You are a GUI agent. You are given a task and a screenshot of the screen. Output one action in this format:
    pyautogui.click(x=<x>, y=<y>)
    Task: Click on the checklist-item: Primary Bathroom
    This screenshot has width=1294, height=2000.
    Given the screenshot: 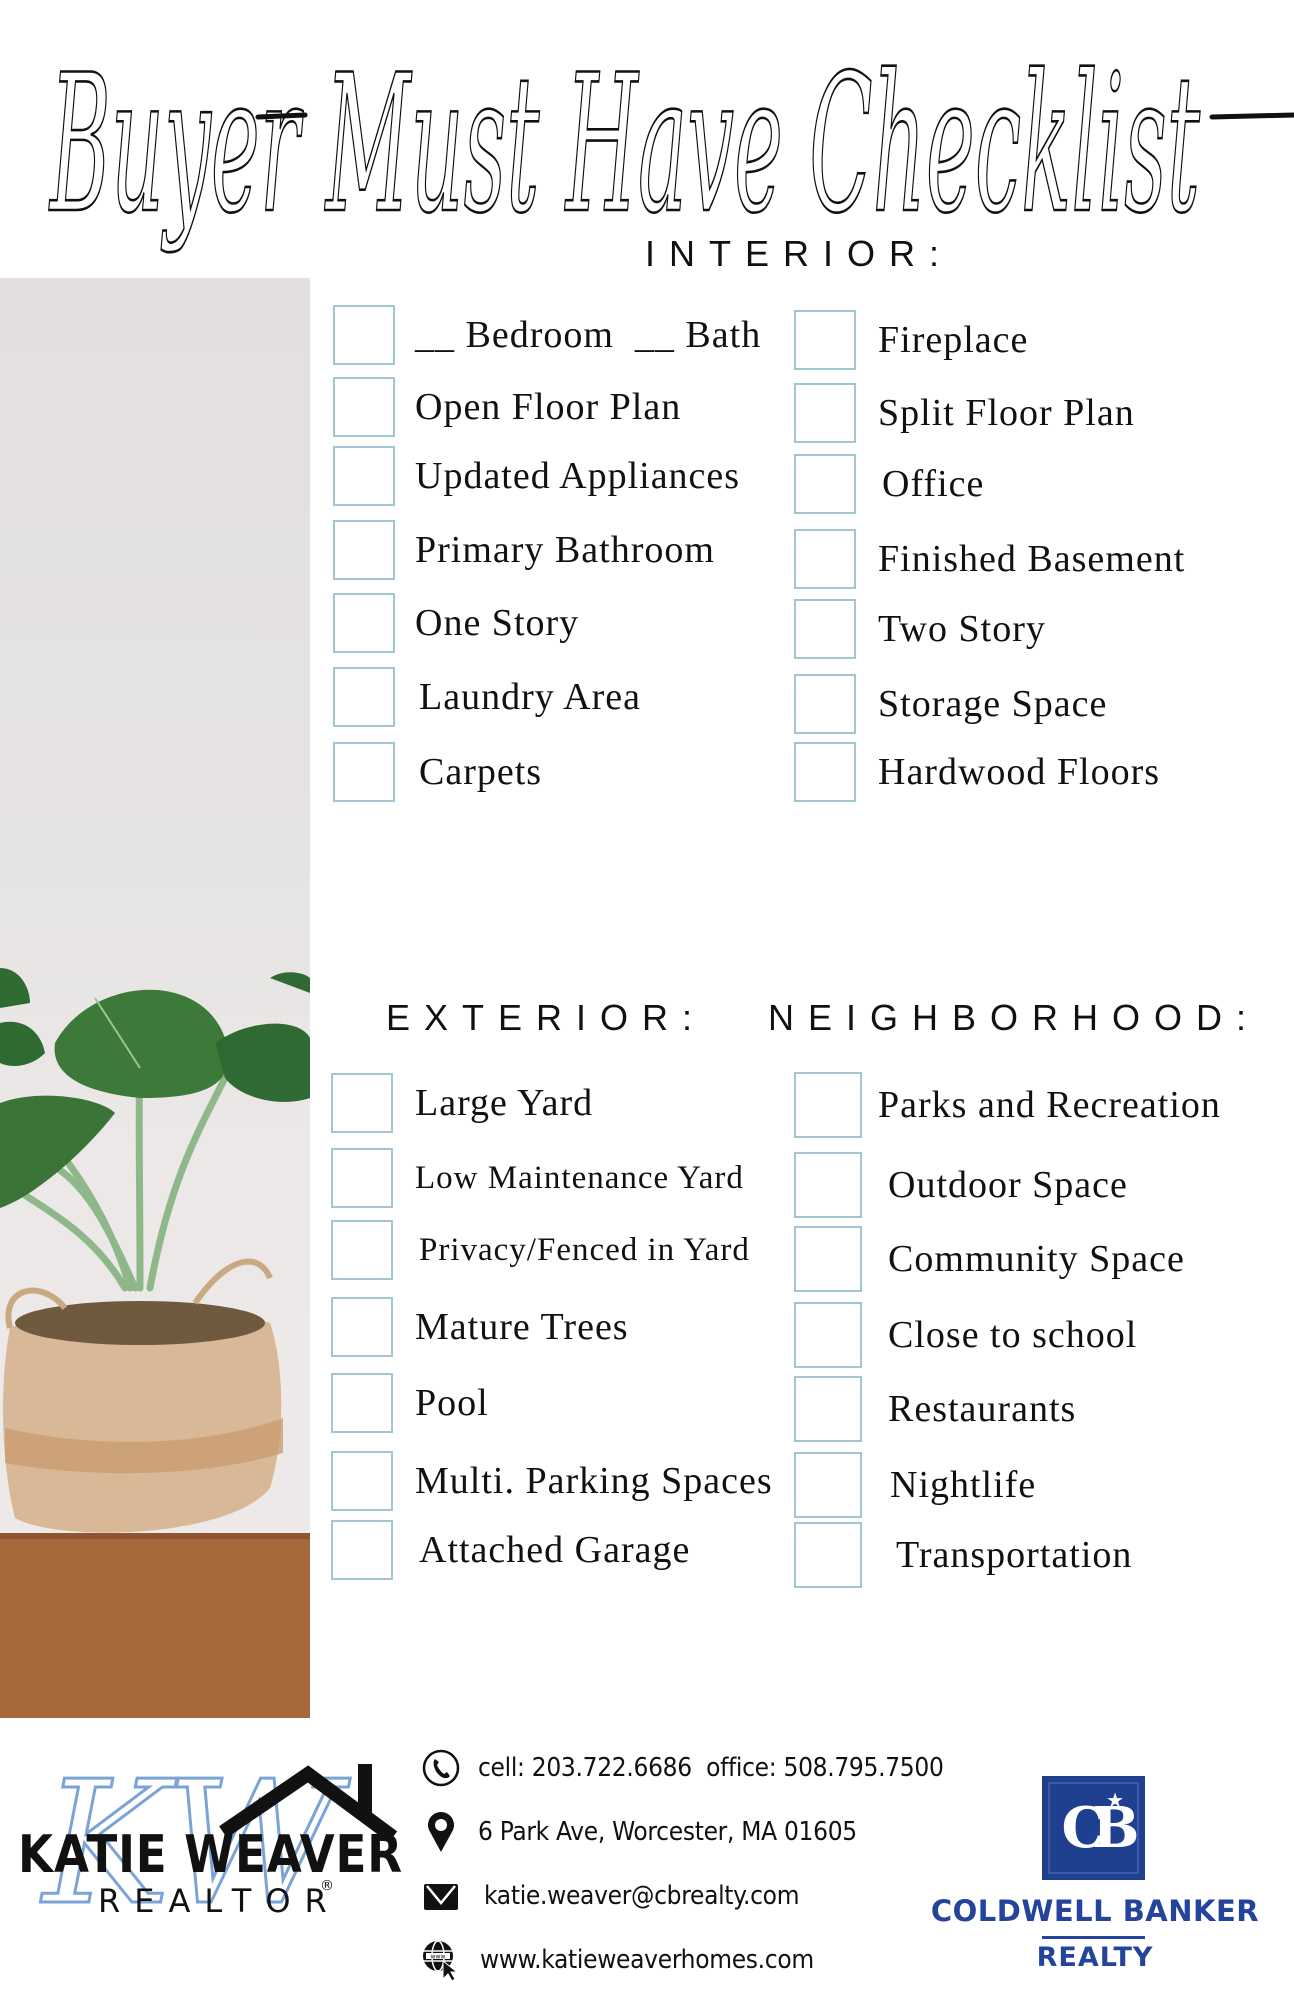 What is the action you would take?
    pyautogui.click(x=547, y=550)
    